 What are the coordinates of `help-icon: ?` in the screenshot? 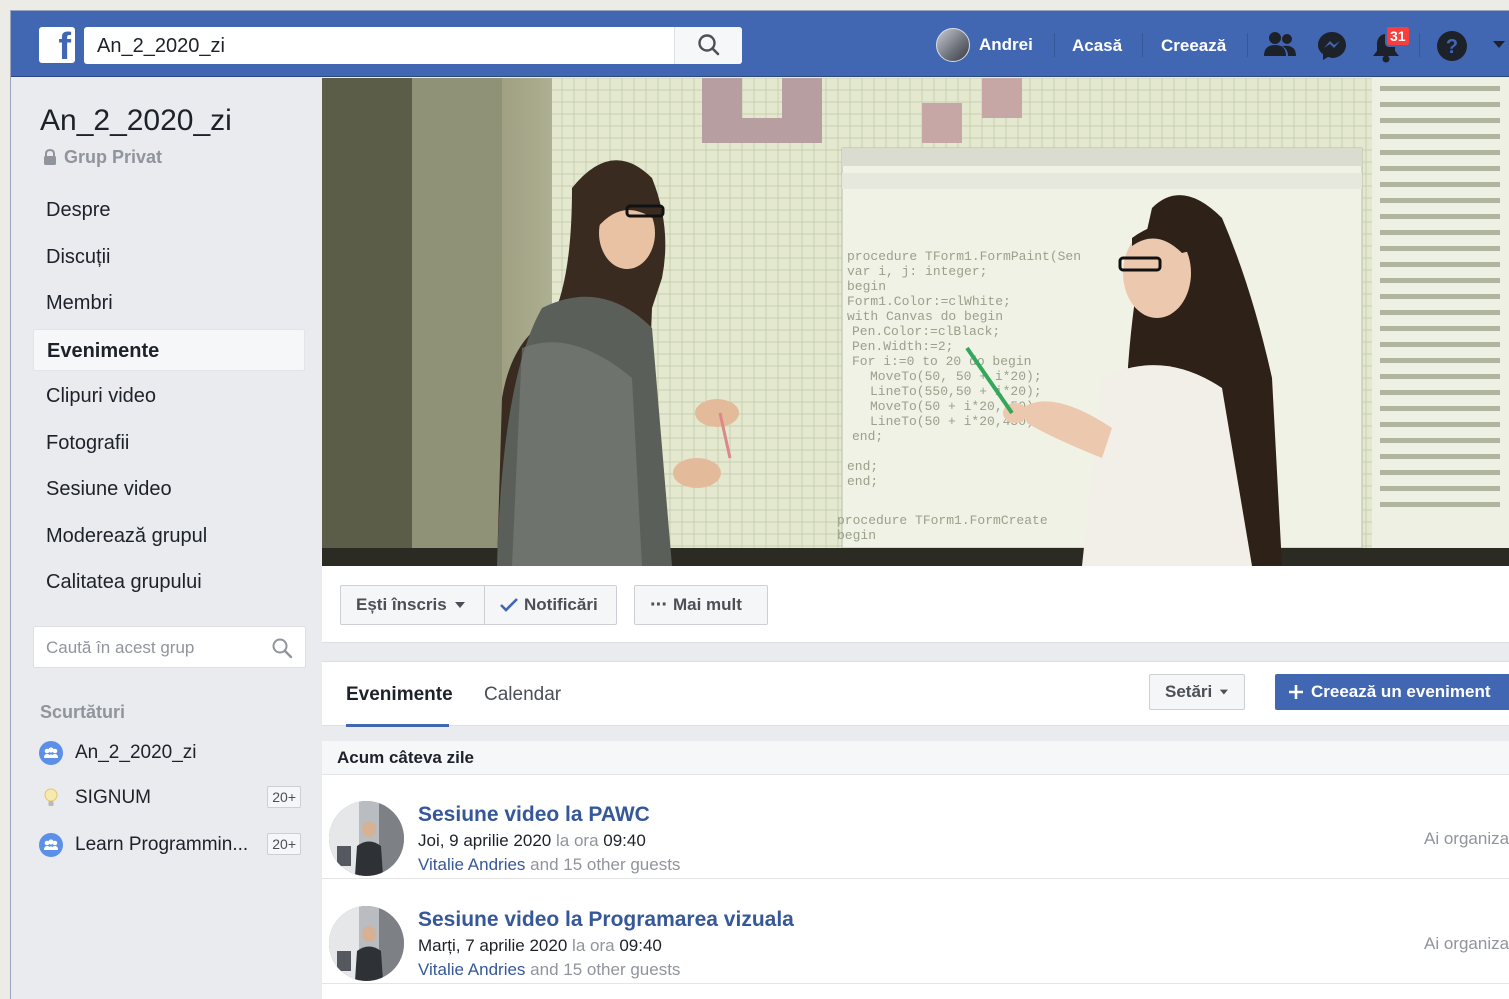 It's located at (1452, 46).